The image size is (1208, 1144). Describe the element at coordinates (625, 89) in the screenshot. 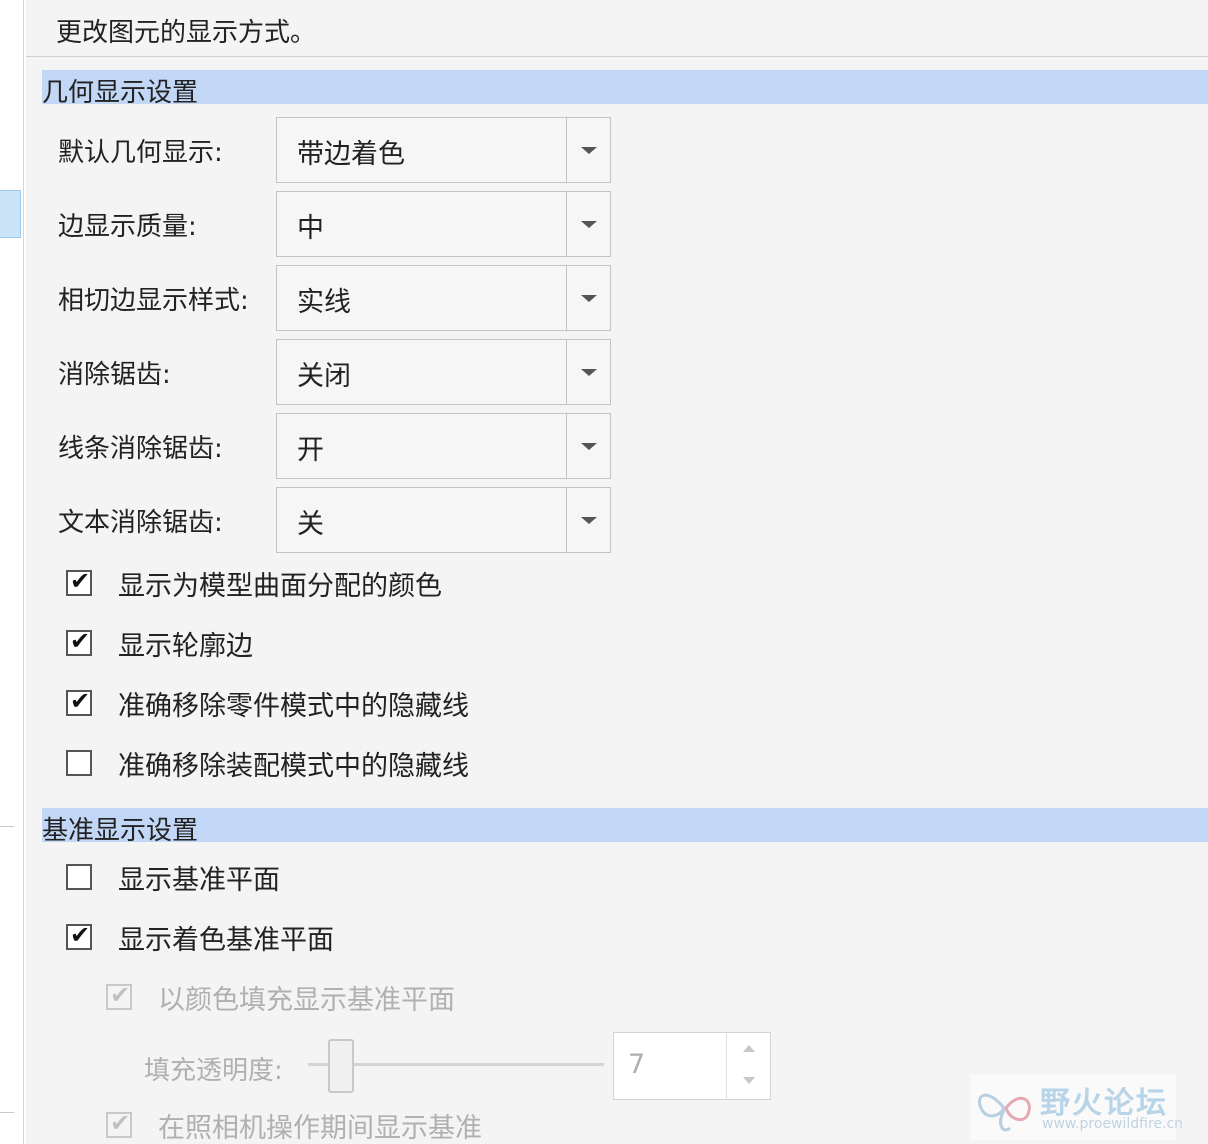

I see `geometry-section-header: 几何显示设置` at that location.